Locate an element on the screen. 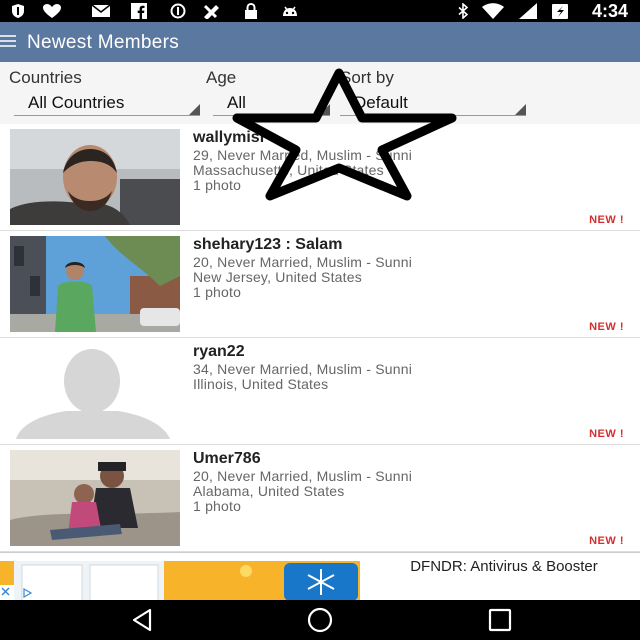  wifi-icon is located at coordinates (493, 11).